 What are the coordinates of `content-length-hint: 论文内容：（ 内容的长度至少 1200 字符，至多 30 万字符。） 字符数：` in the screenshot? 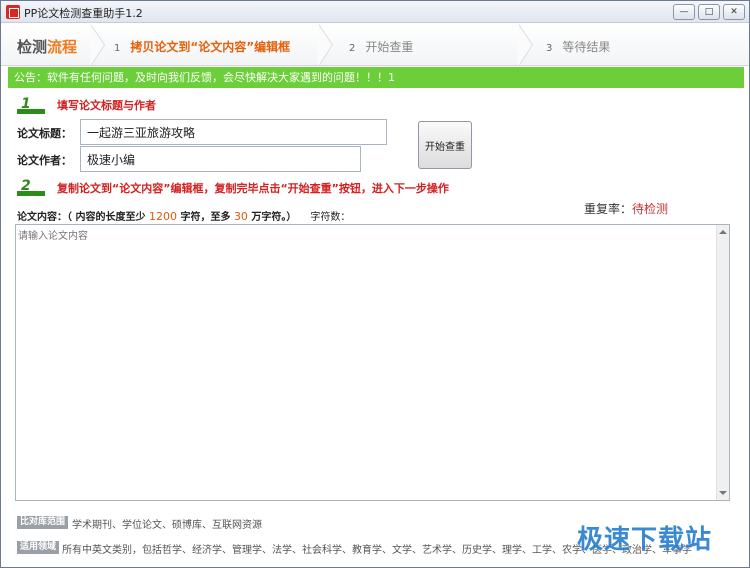 It's located at (184, 216).